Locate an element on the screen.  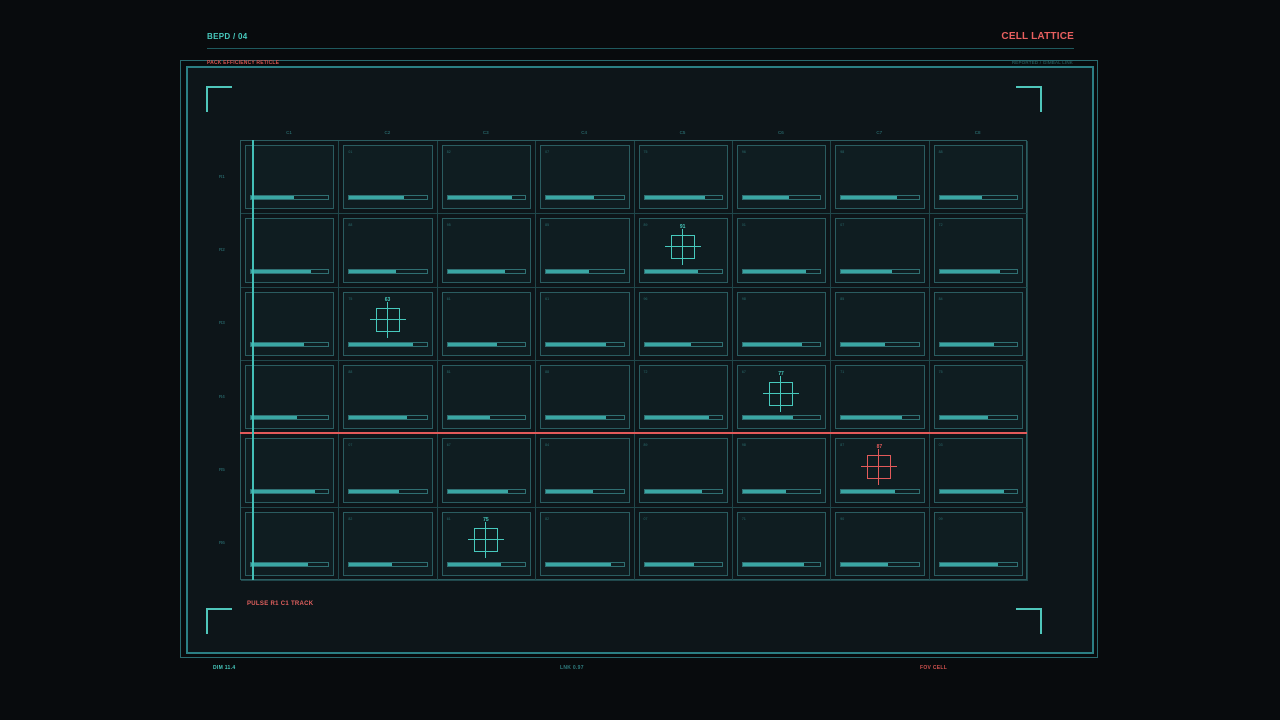
cell-id: 61 is located at coordinates (448, 298).